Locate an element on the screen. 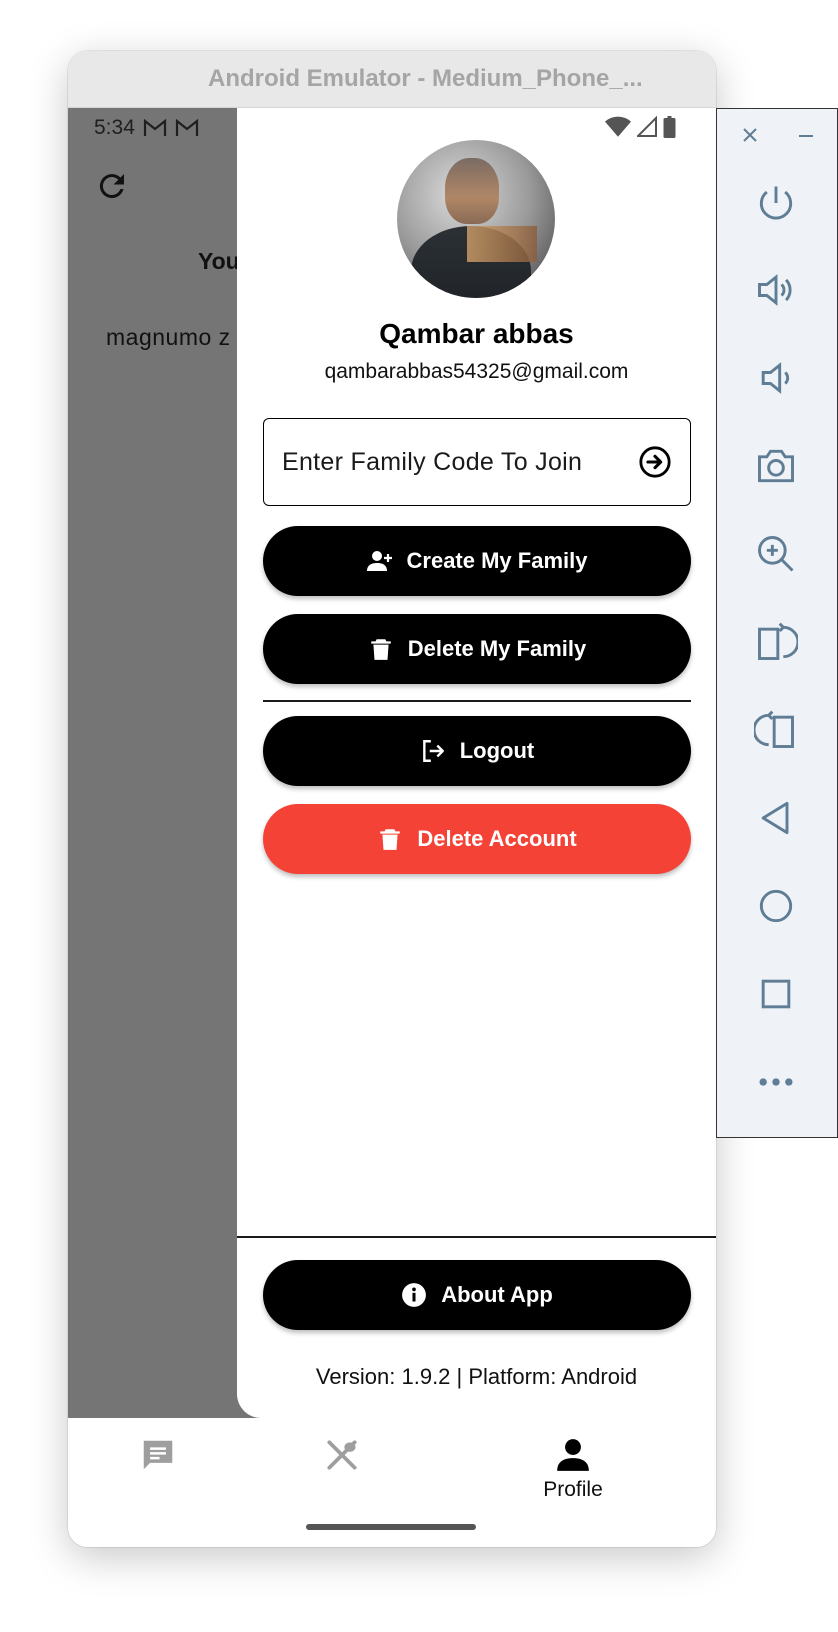  close-icon is located at coordinates (750, 135).